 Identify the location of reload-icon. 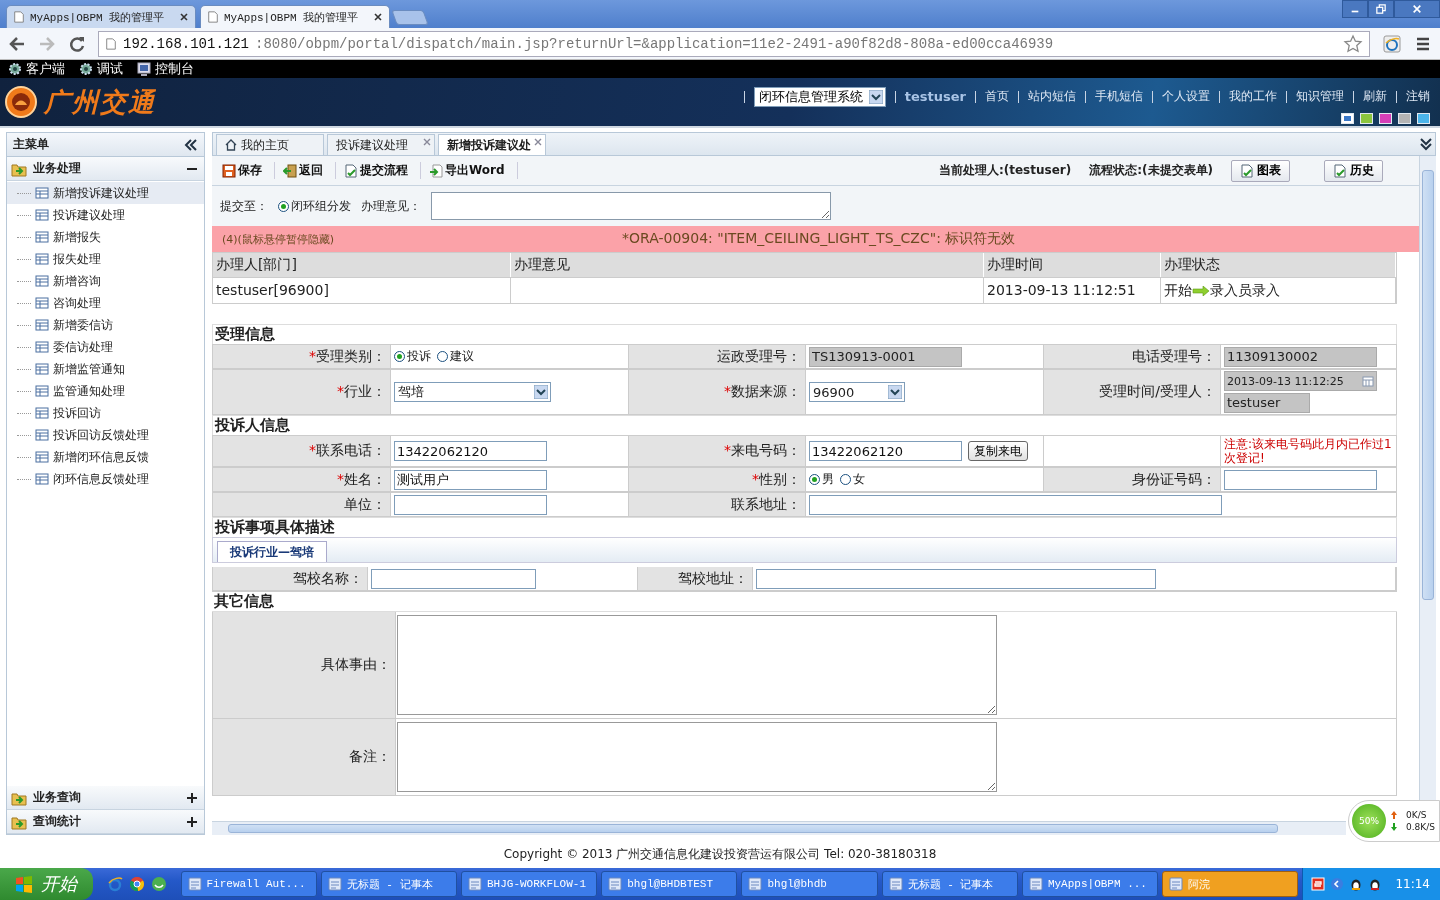
(77, 43).